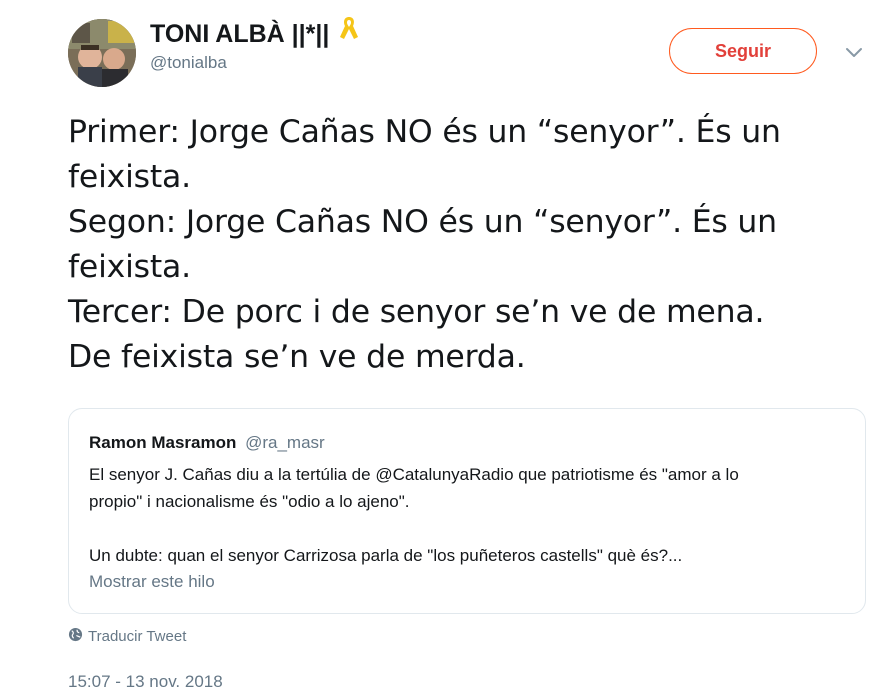 The width and height of the screenshot is (881, 698). I want to click on show-thread-link: Mostrar este hilo, so click(152, 582).